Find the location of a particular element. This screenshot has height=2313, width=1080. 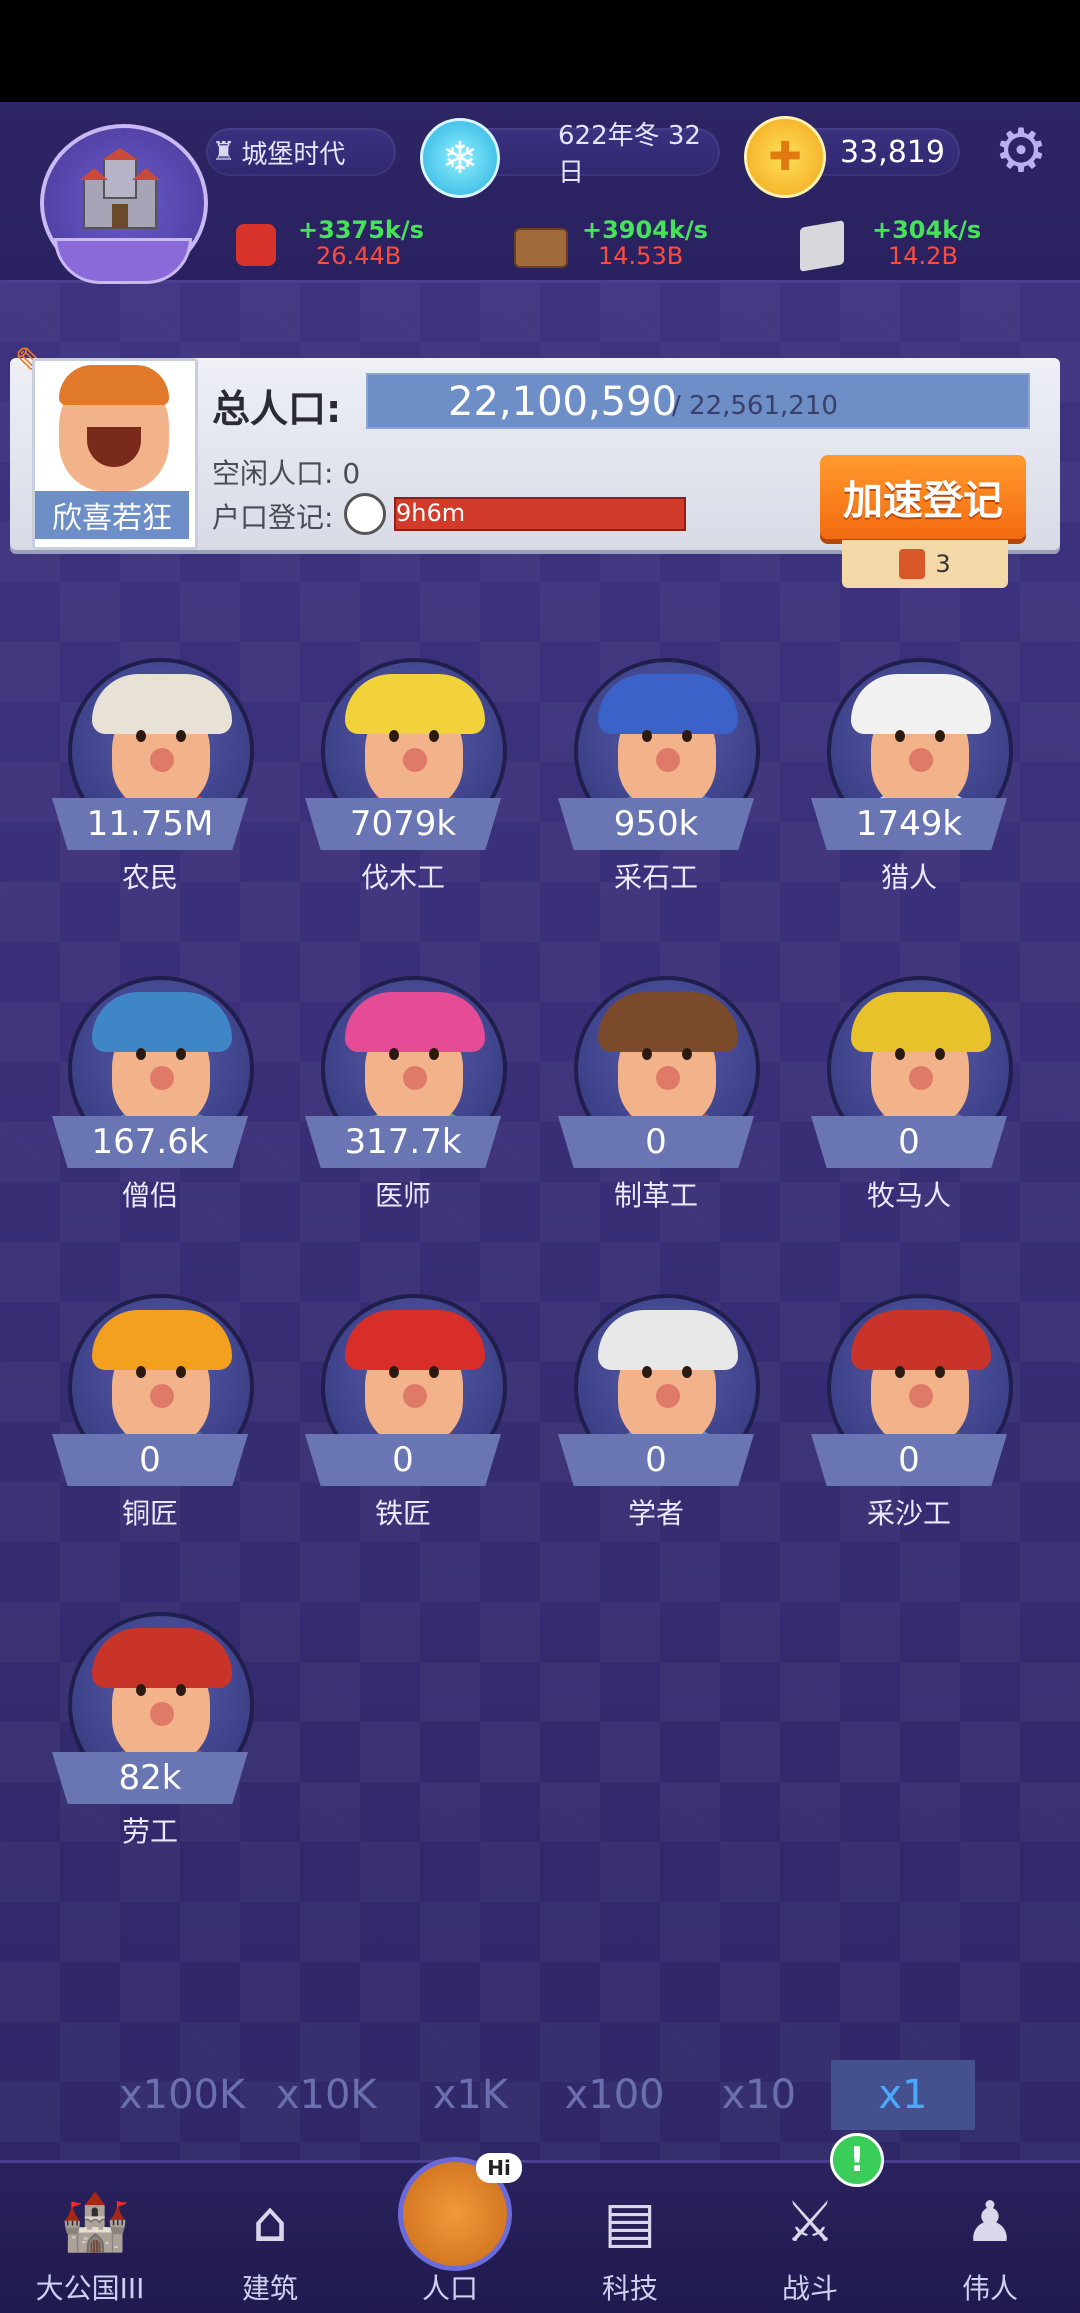

worker-count: 1749k is located at coordinates (909, 824).